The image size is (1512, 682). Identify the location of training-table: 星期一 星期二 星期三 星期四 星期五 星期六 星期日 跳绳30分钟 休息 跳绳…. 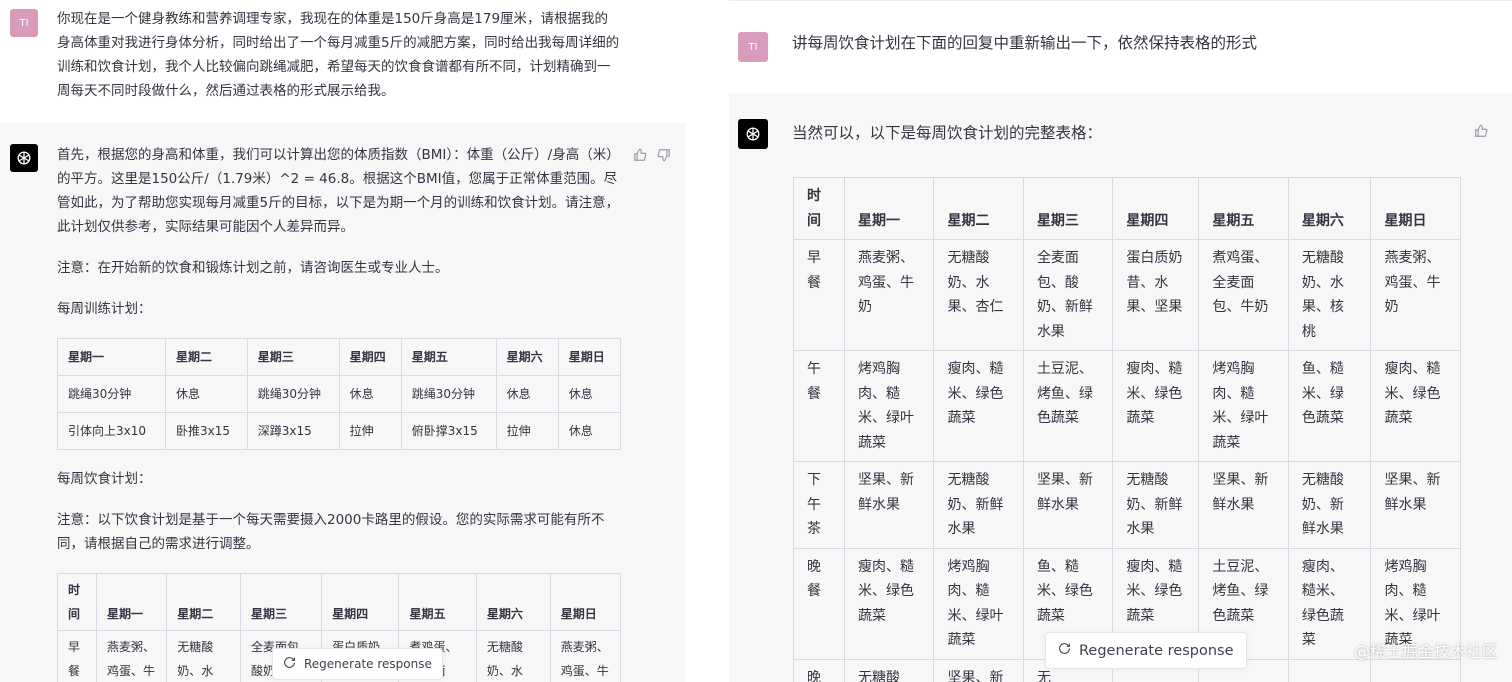
(339, 394).